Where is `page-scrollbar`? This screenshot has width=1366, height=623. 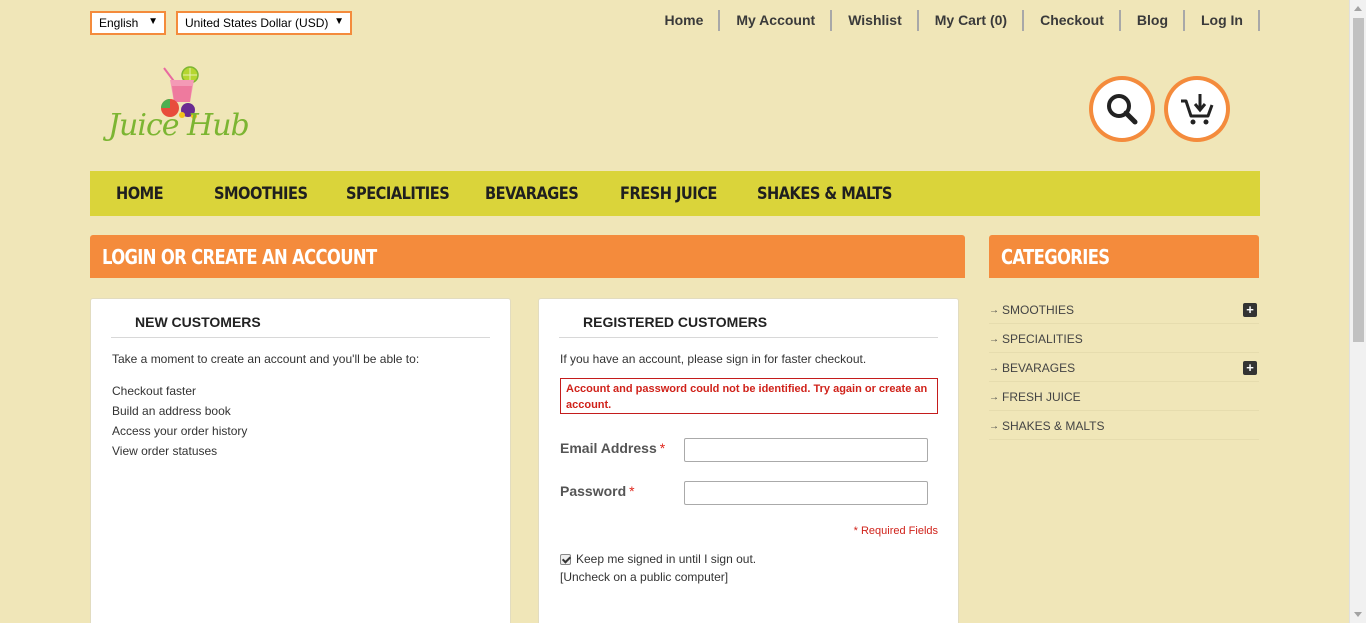 page-scrollbar is located at coordinates (1357, 311).